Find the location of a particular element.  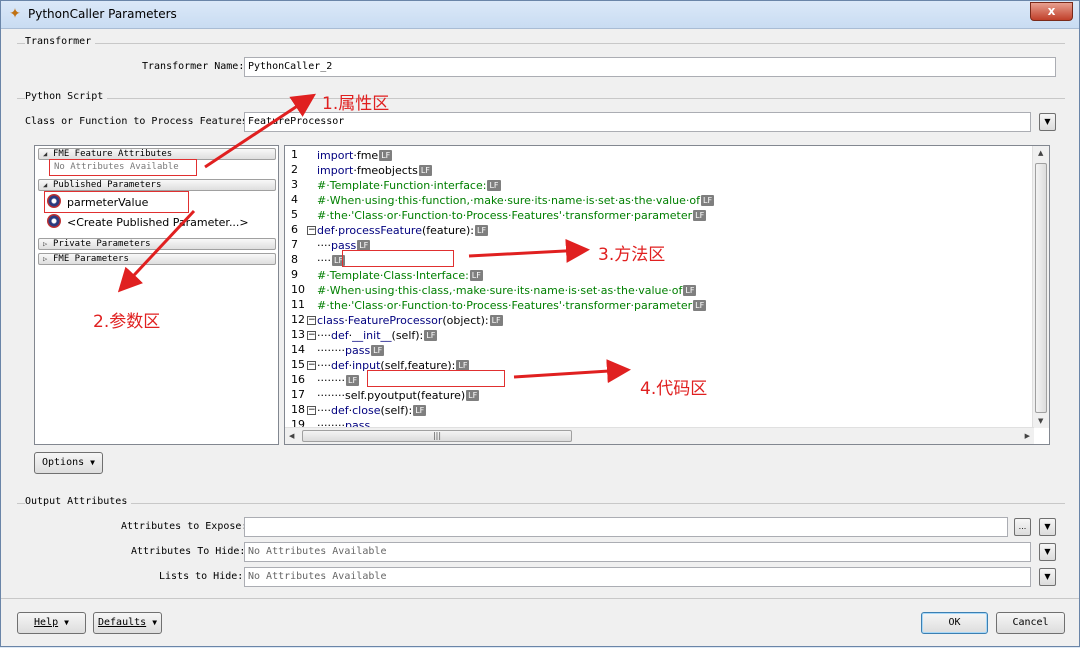

vertical-scrollbar: ▲ ▼ is located at coordinates (1040, 287).